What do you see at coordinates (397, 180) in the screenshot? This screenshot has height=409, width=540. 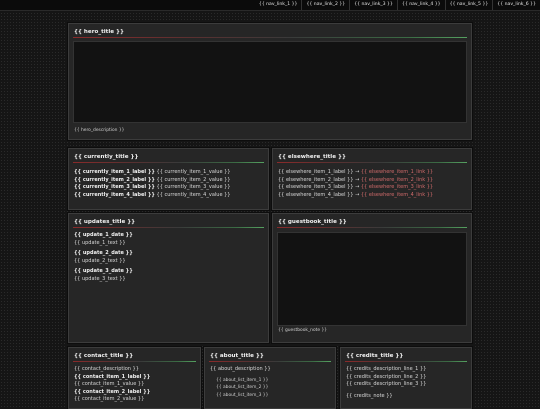 I see `elsewhere-item-link: {{ elsewhere_item_2_link }}` at bounding box center [397, 180].